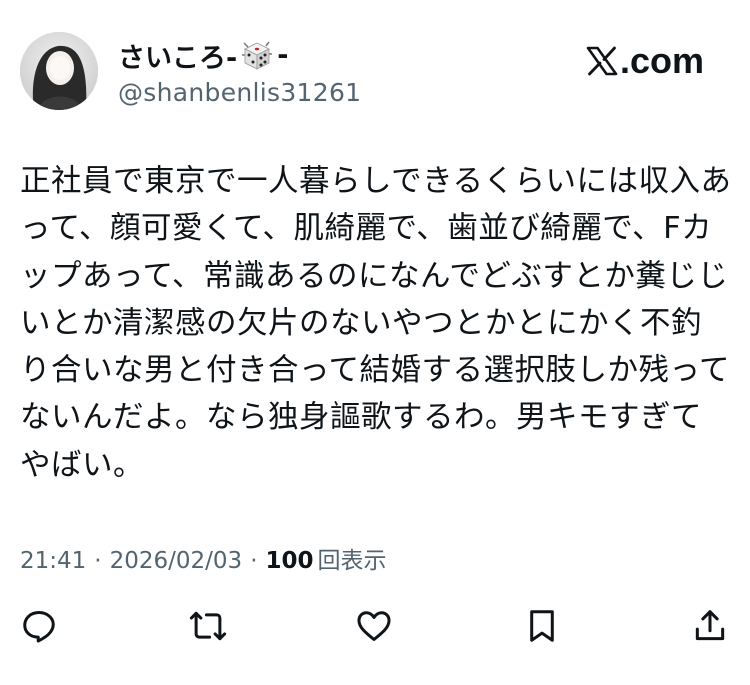  I want to click on like-button, so click(374, 626).